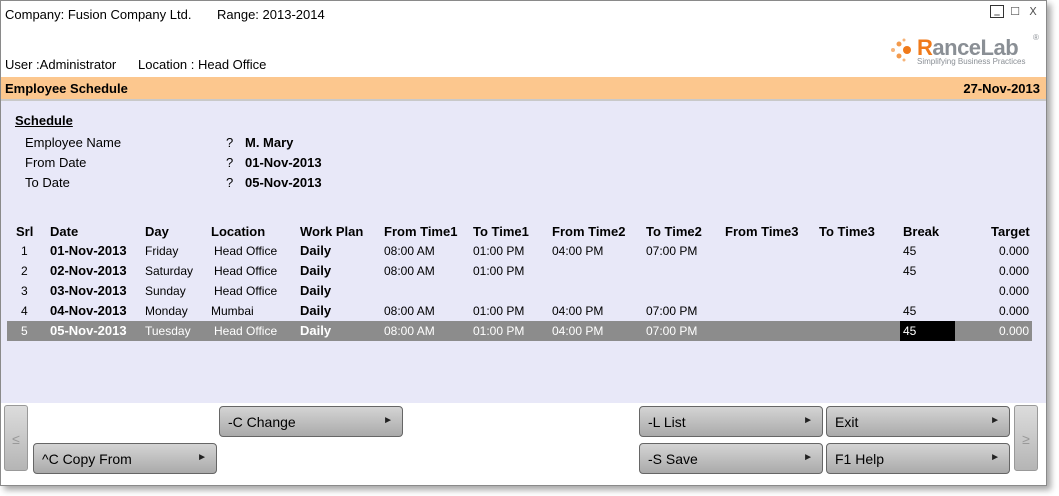 This screenshot has height=496, width=1059. I want to click on col-header-srl: Srl, so click(25, 231).